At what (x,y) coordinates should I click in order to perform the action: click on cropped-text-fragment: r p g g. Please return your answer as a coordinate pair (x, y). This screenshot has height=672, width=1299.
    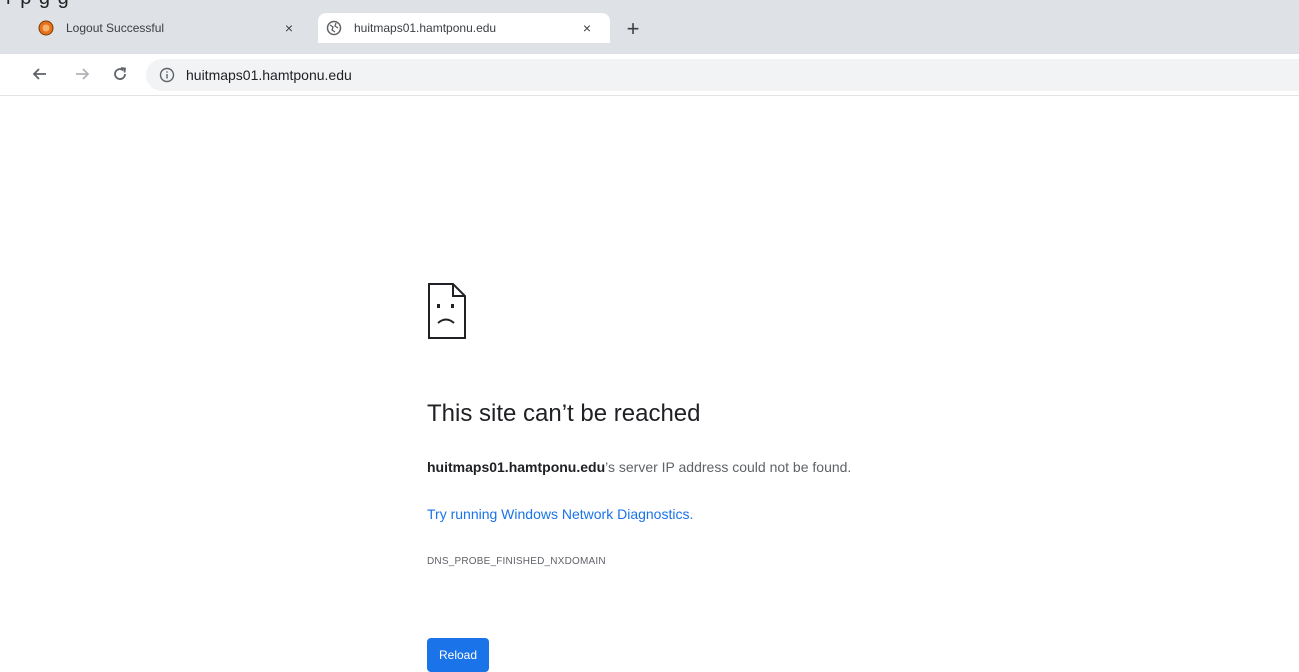
    Looking at the image, I should click on (110, 4).